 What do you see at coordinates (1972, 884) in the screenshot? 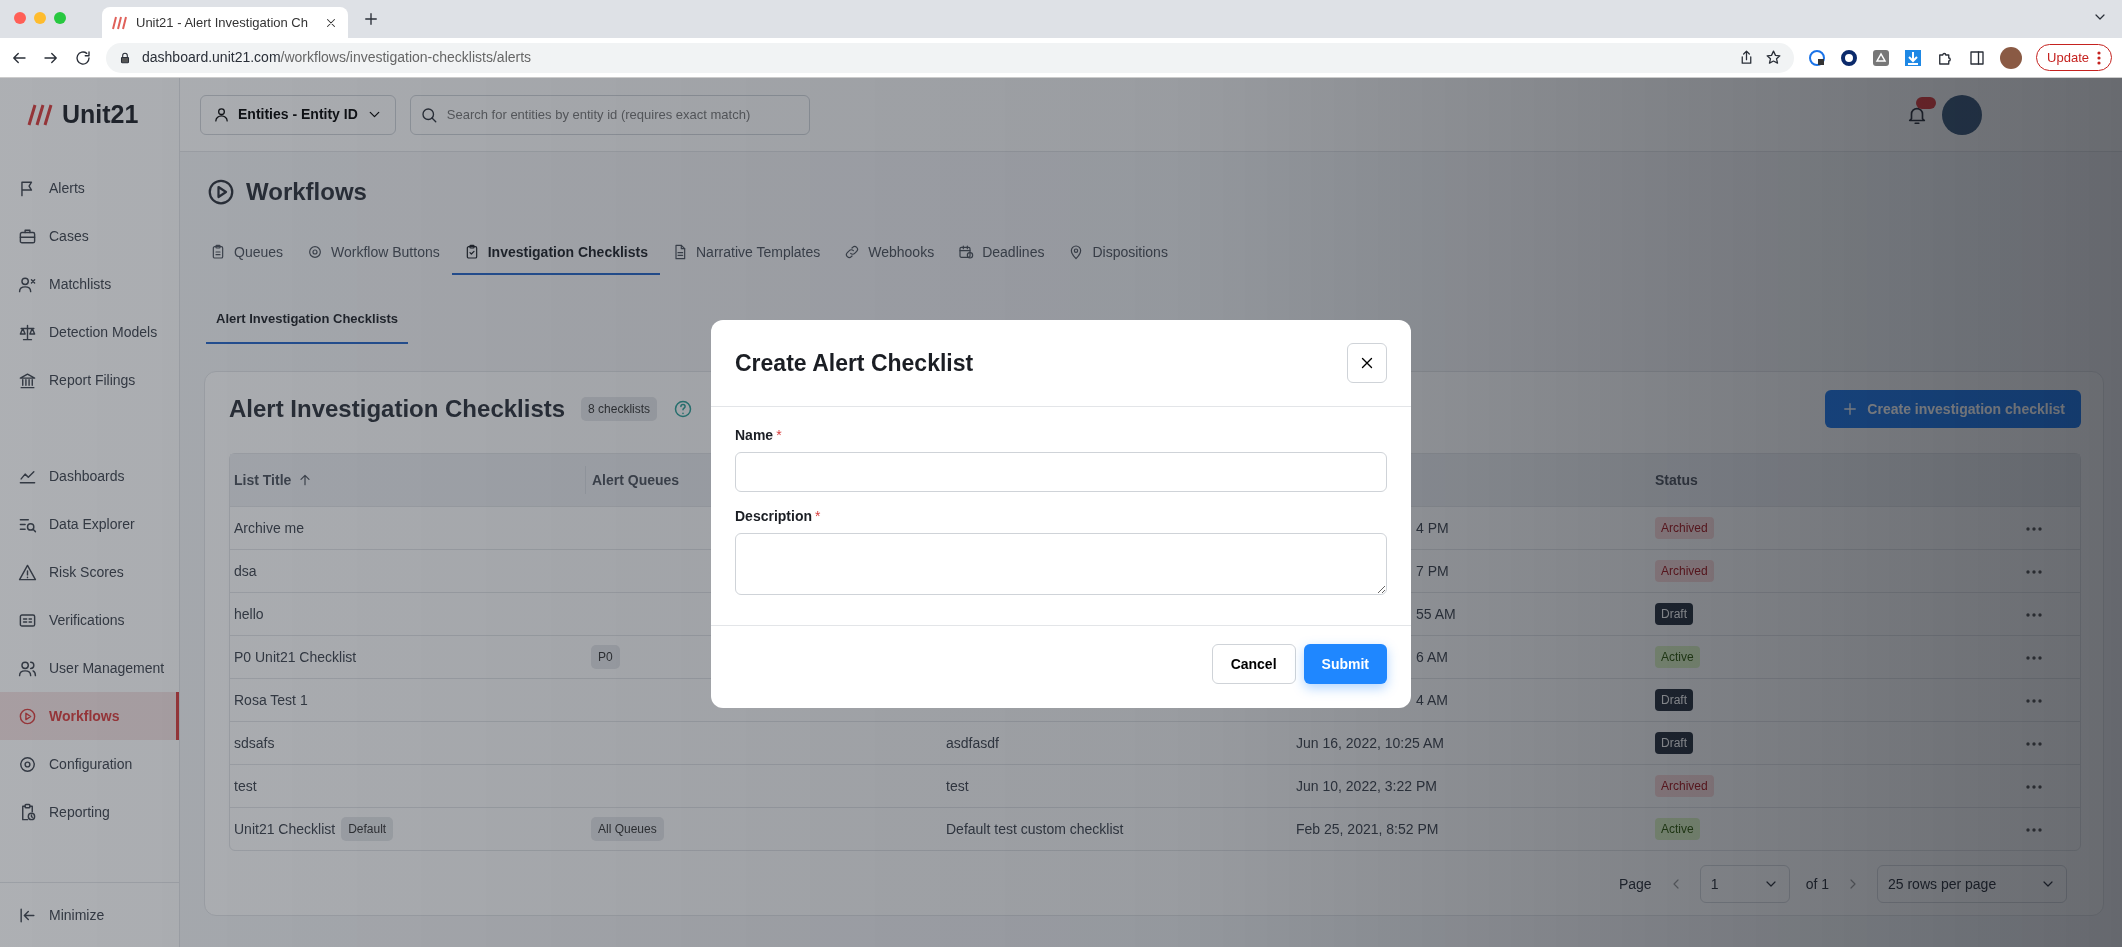
I see `rows-per-page-select: 25 rows per page` at bounding box center [1972, 884].